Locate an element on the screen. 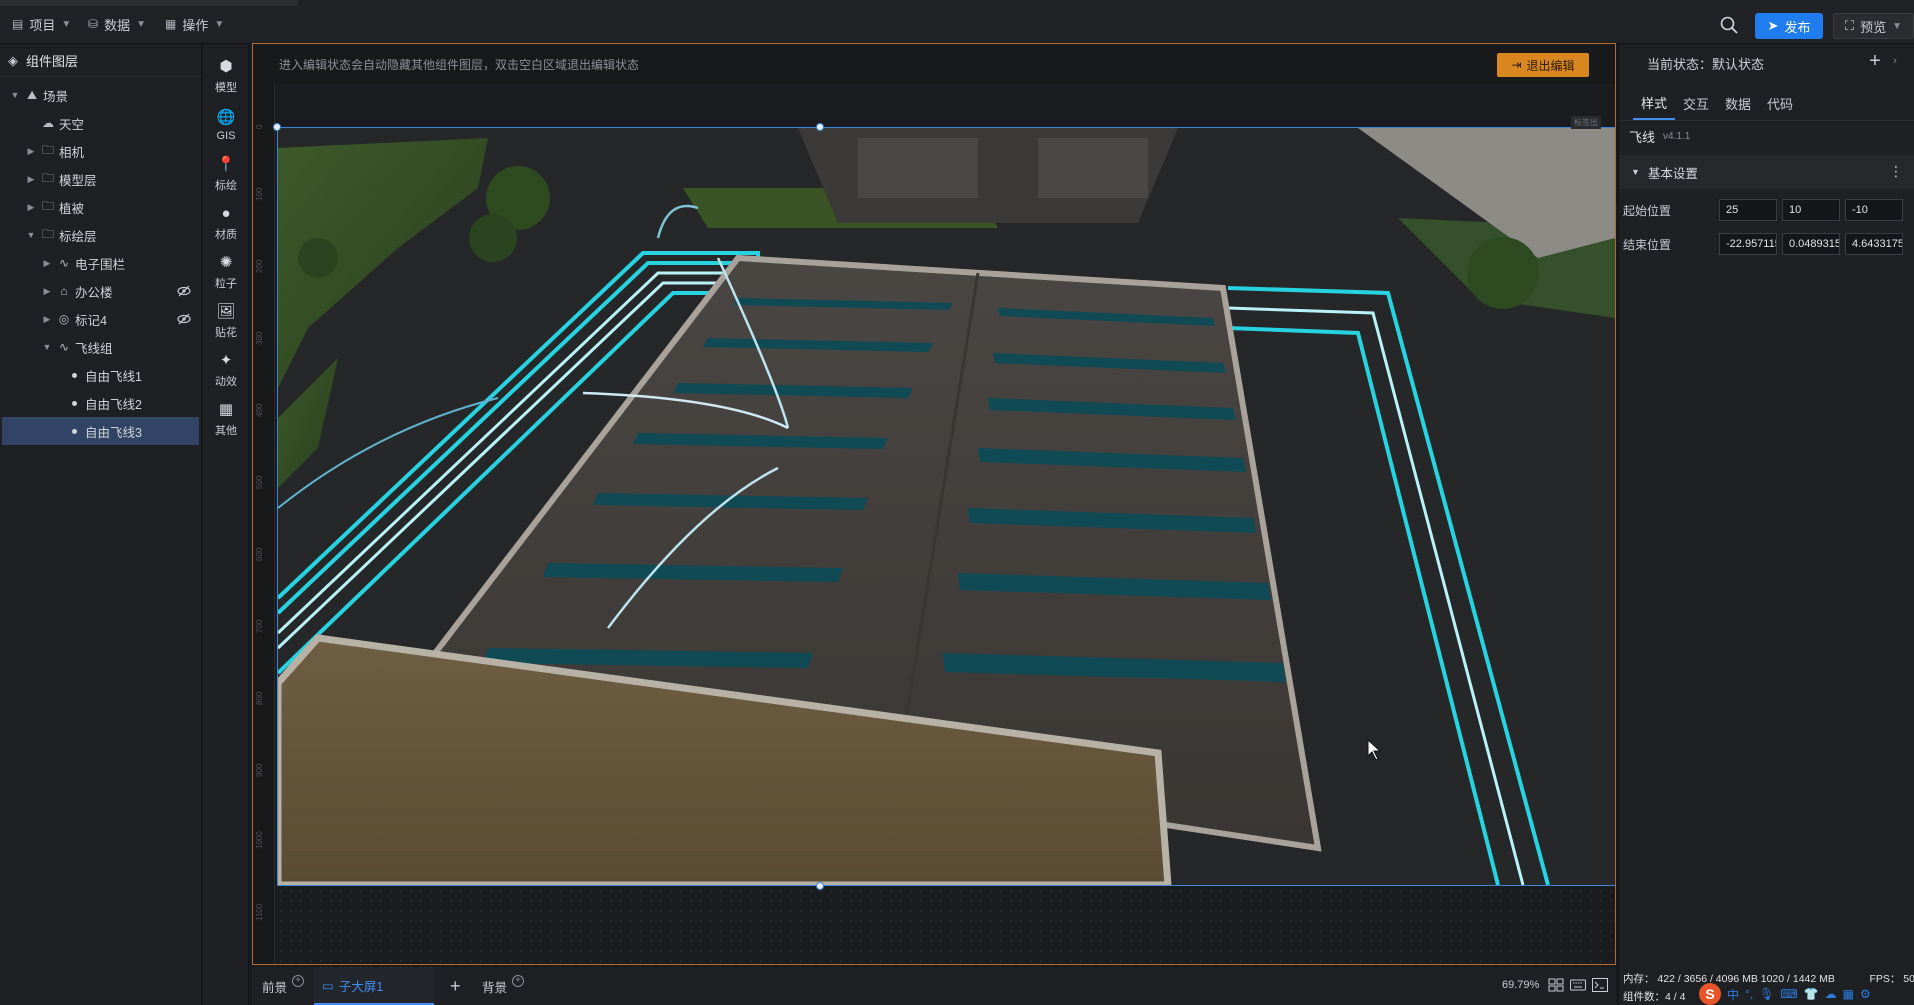 This screenshot has height=1005, width=1914. layer-item: ▶ ∿ 电子围栏 is located at coordinates (100, 263).